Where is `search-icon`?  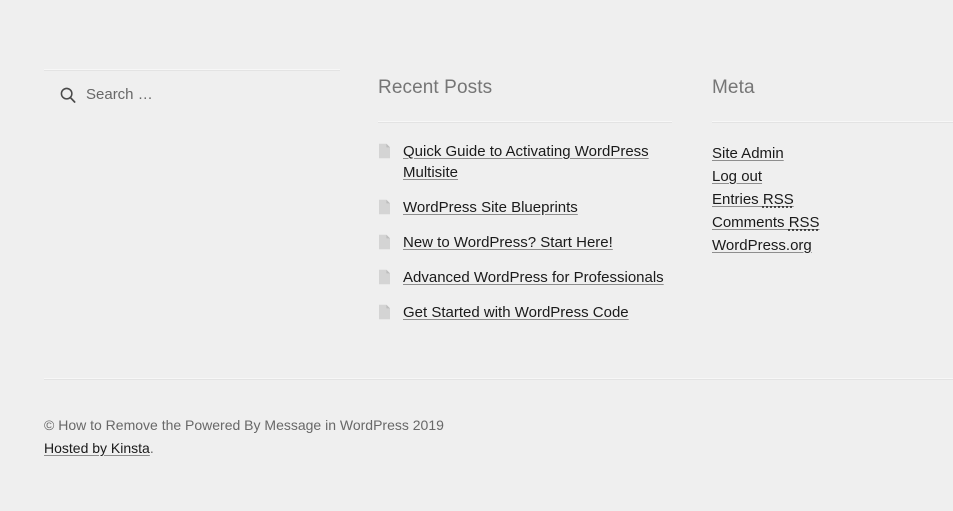 search-icon is located at coordinates (68, 95).